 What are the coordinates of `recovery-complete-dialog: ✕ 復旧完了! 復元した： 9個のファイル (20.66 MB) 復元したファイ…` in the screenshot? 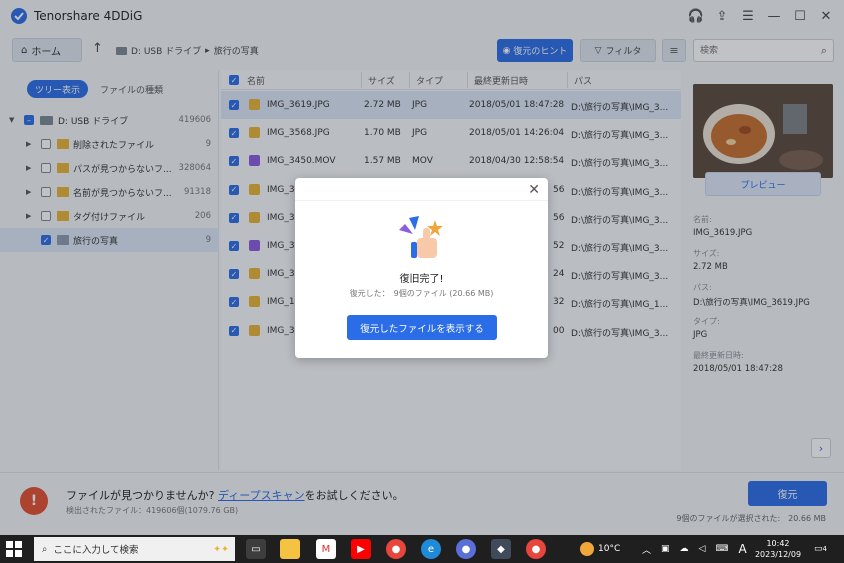 It's located at (421, 268).